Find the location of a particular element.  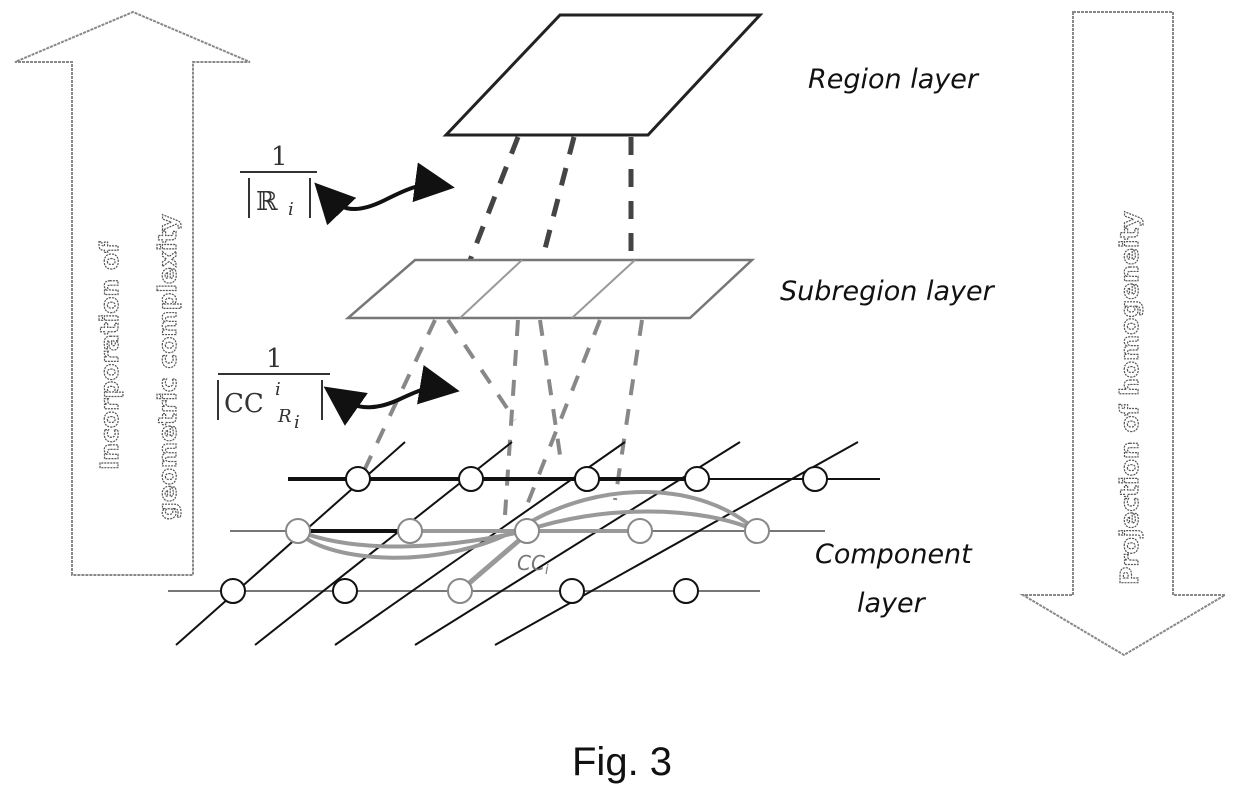

component-layer-label-line1: Component is located at coordinates (894, 554).